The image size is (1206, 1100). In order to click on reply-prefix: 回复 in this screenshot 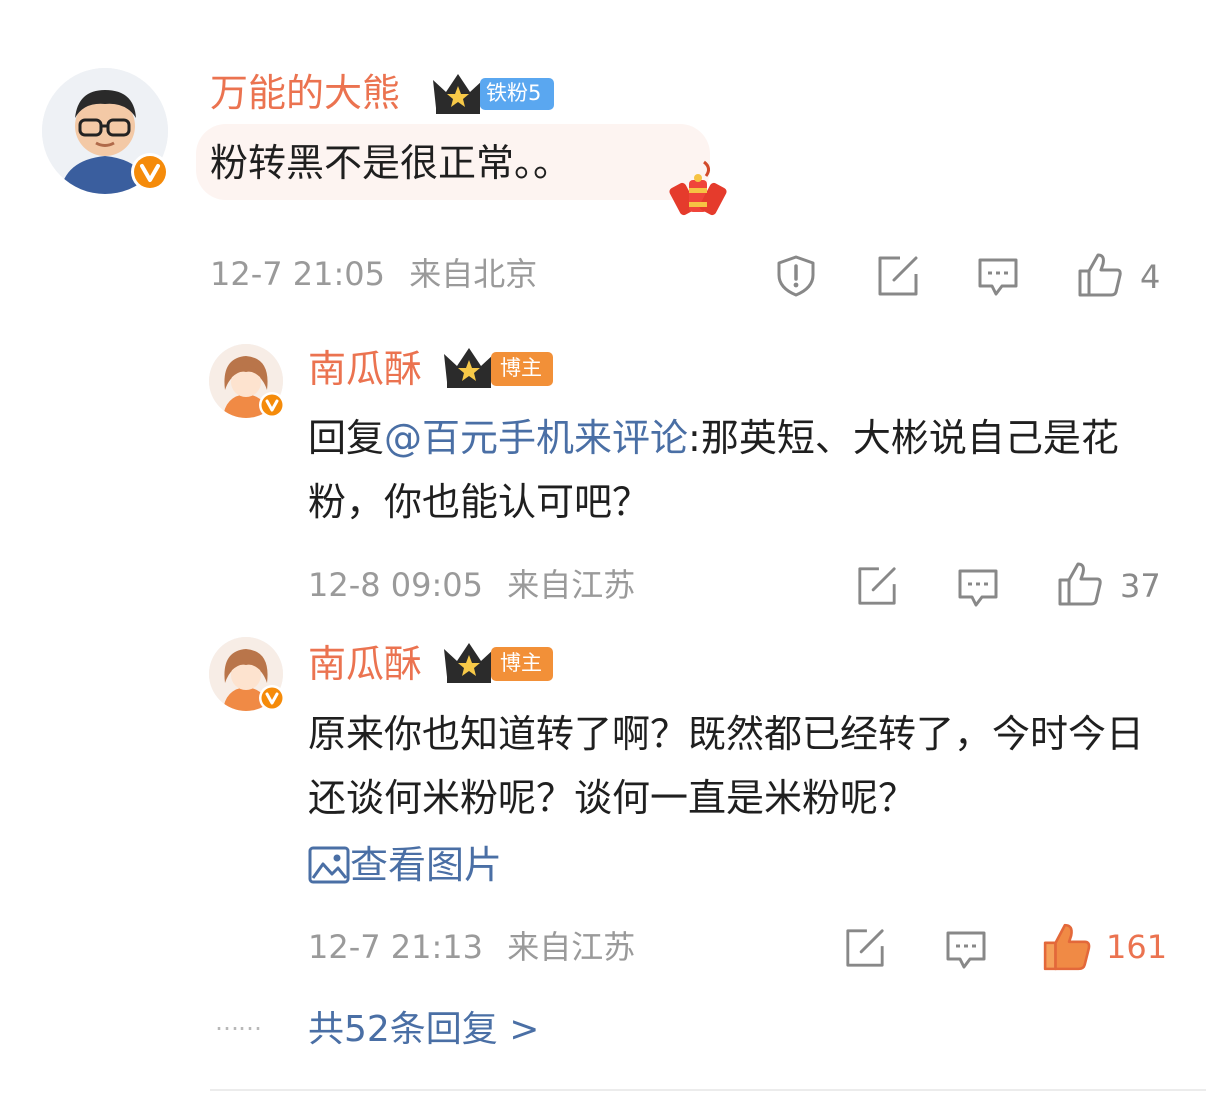, I will do `click(346, 438)`.